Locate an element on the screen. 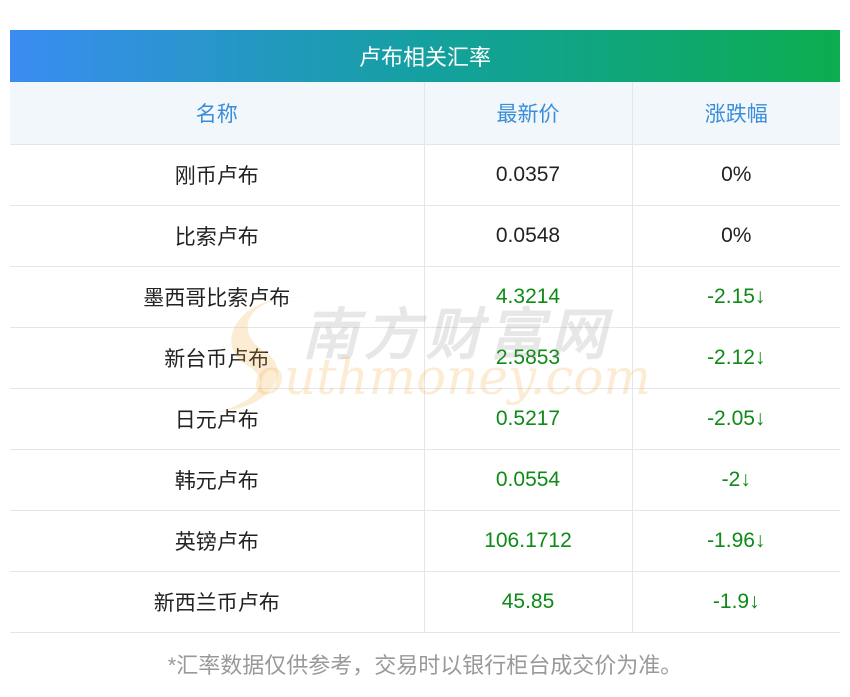 This screenshot has width=850, height=697. cell-price: 2.5853 is located at coordinates (528, 358).